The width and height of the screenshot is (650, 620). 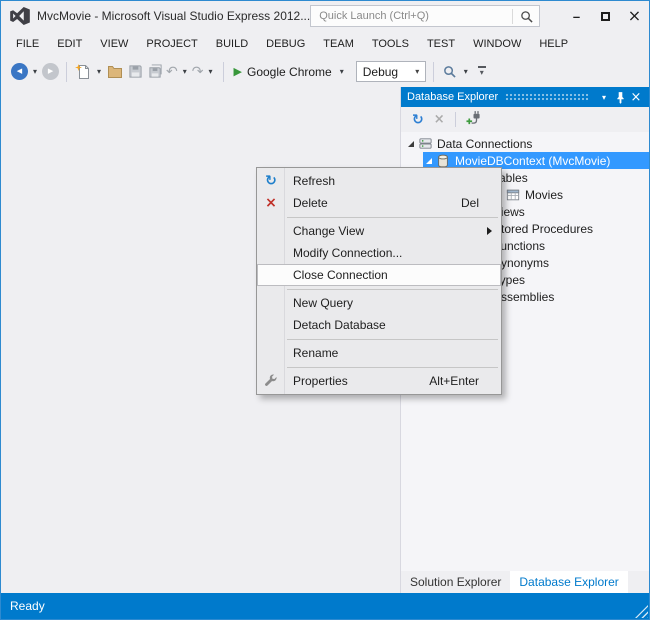 I want to click on menu-item-edit: EDIT, so click(x=69, y=44).